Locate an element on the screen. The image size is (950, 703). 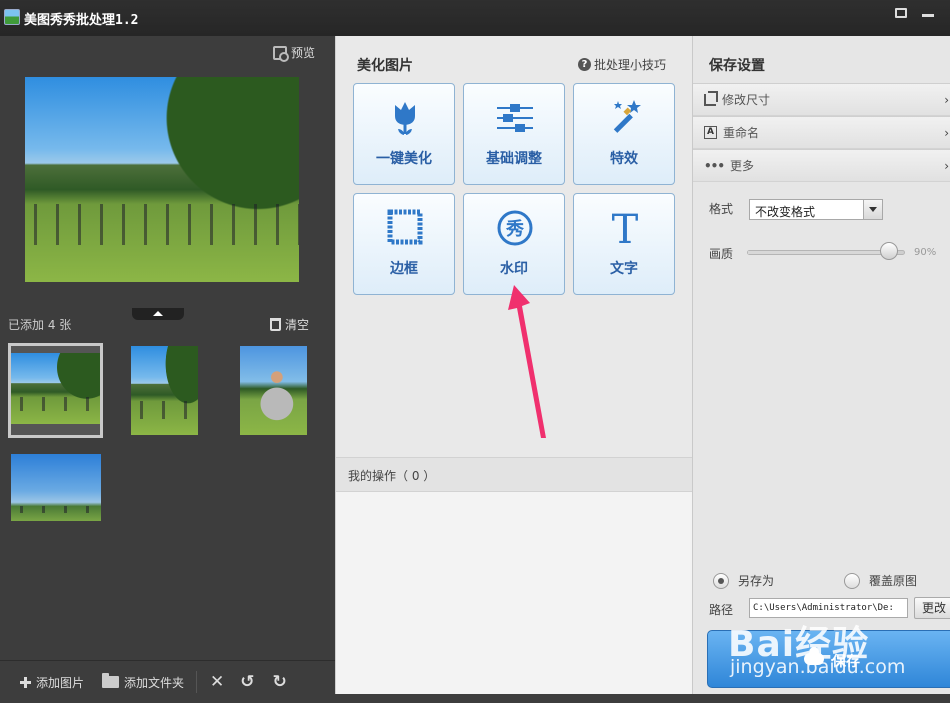
preview-label: 预览 is located at coordinates (303, 53).